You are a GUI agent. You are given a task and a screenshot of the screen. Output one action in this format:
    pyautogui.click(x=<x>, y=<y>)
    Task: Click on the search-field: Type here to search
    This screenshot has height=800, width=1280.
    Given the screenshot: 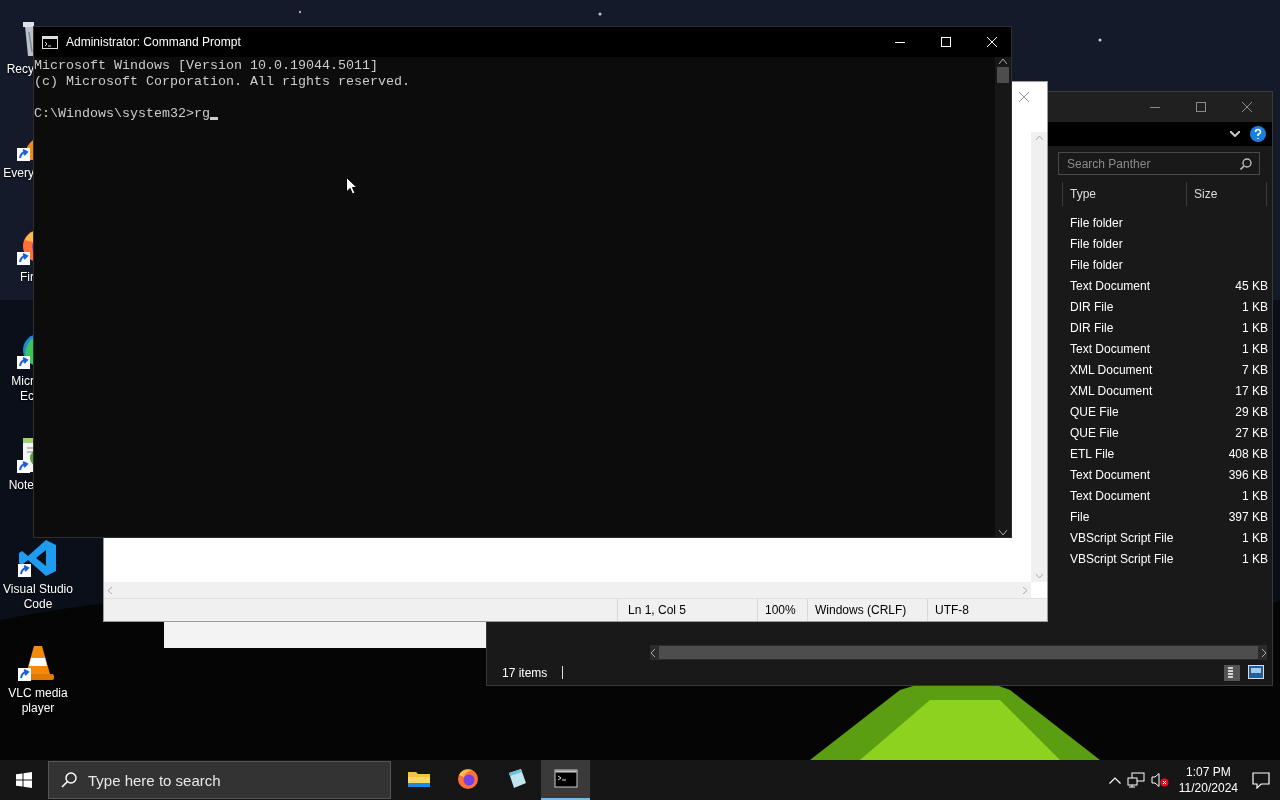 What is the action you would take?
    pyautogui.click(x=219, y=780)
    